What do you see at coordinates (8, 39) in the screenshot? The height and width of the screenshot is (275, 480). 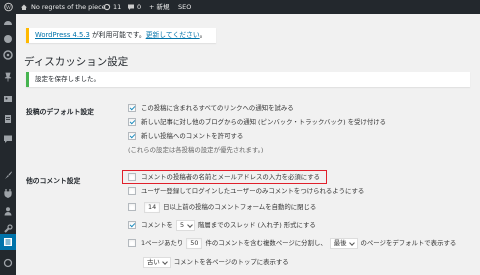 I see `jetpack-icon` at bounding box center [8, 39].